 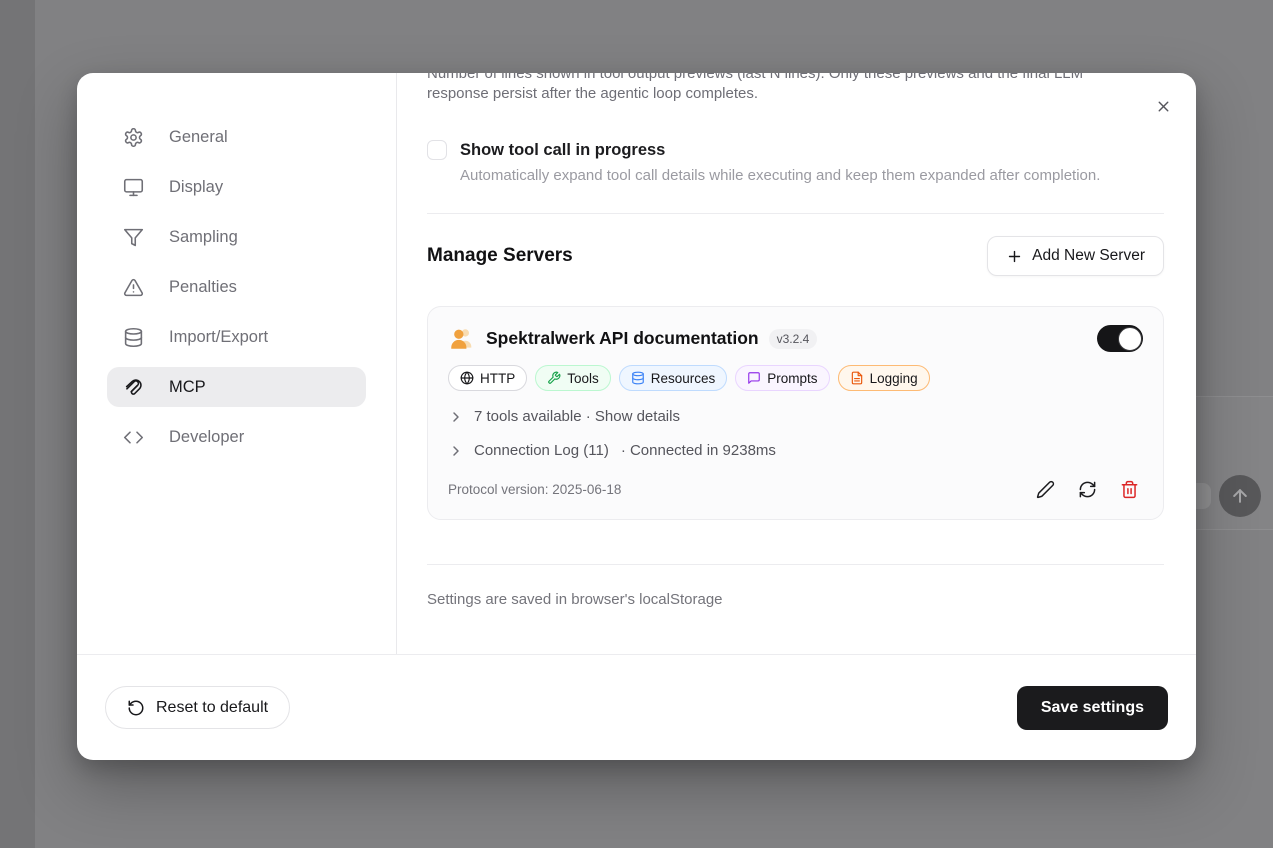 I want to click on server-card-footer: Protocol version: 2025-06-18, so click(x=795, y=489).